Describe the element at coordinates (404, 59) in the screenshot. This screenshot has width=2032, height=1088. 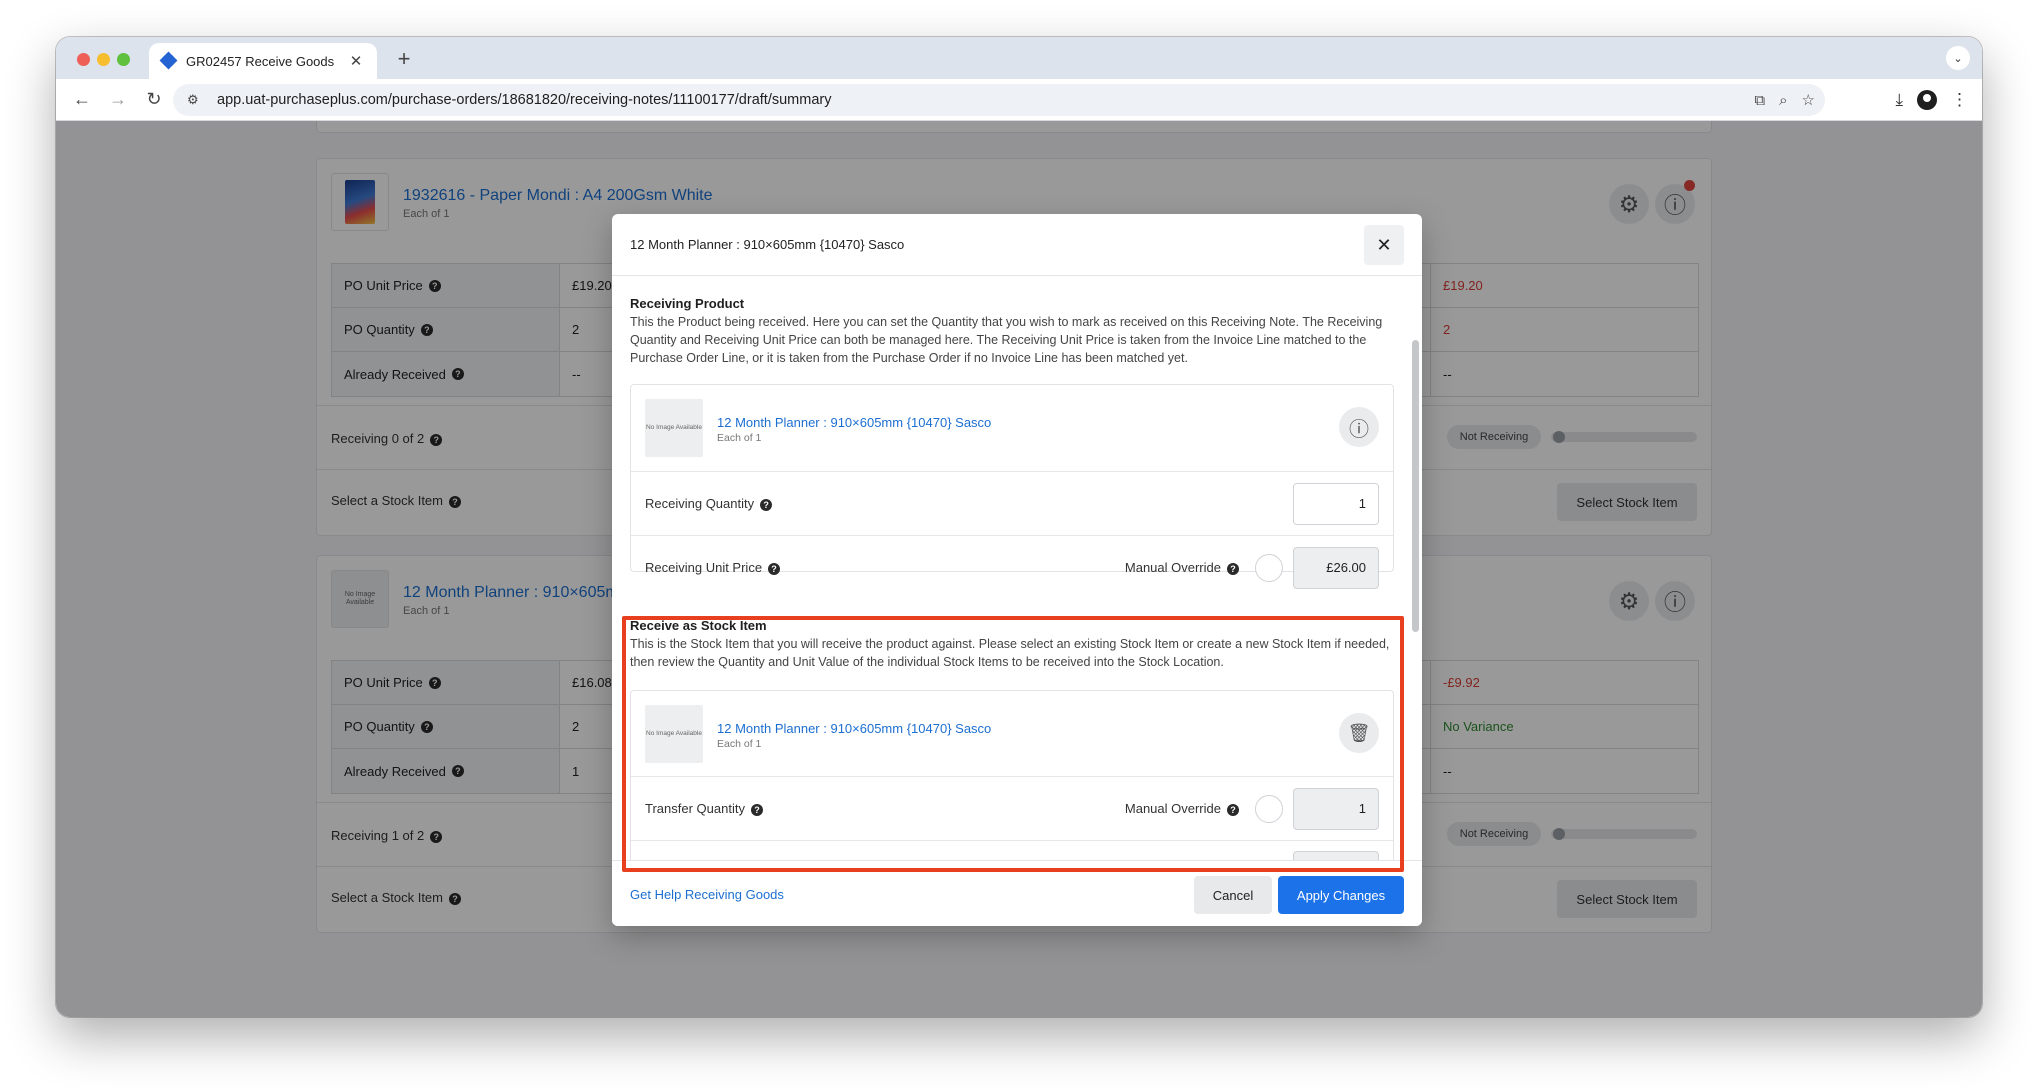
I see `new-tab-button: +` at that location.